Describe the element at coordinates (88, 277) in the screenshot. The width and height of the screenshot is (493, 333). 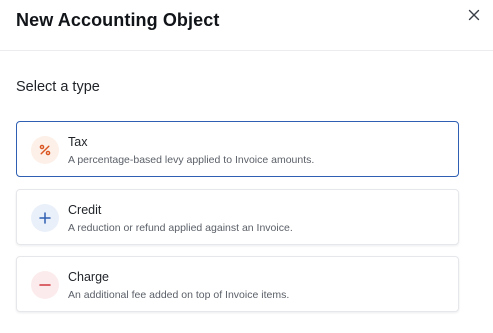
I see `option-title: Charge` at that location.